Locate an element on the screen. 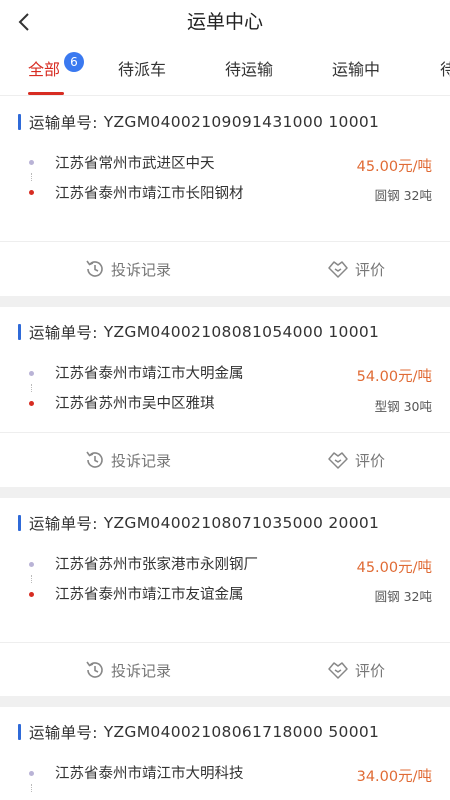 The image size is (450, 800). tab-underline is located at coordinates (46, 93).